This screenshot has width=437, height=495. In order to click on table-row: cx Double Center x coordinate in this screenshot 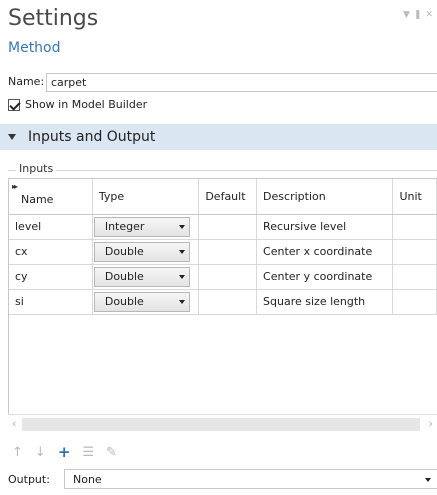, I will do `click(223, 252)`.